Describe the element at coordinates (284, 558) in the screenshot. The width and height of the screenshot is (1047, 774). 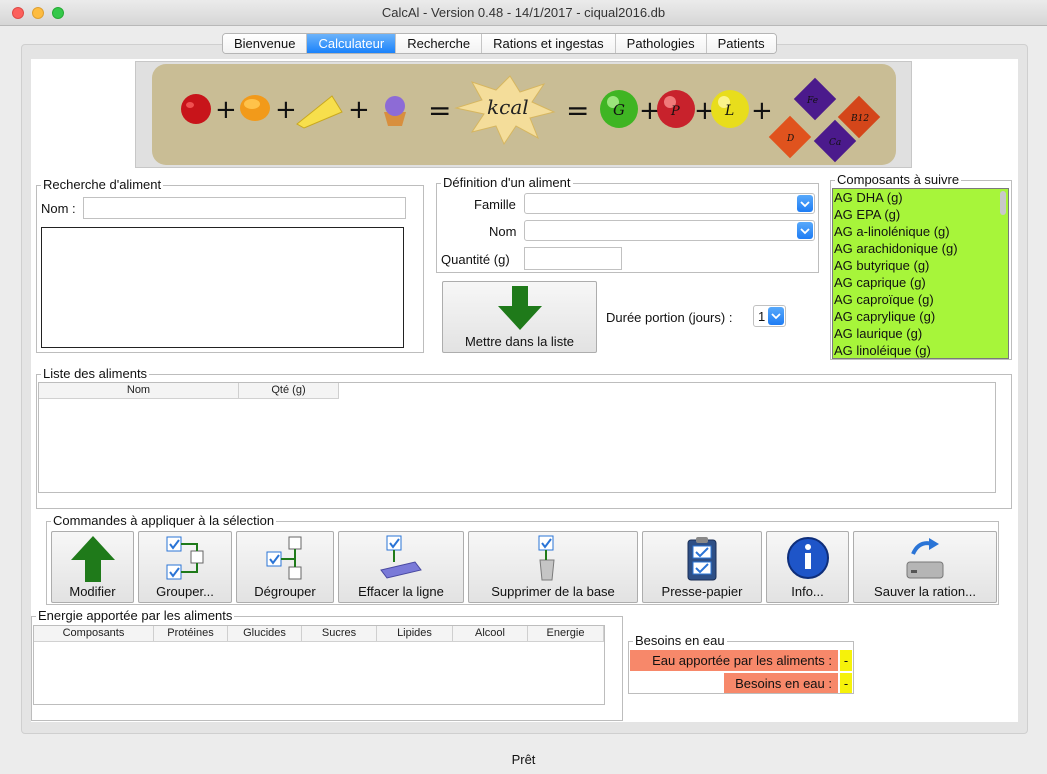
I see `ungroup-icon` at that location.